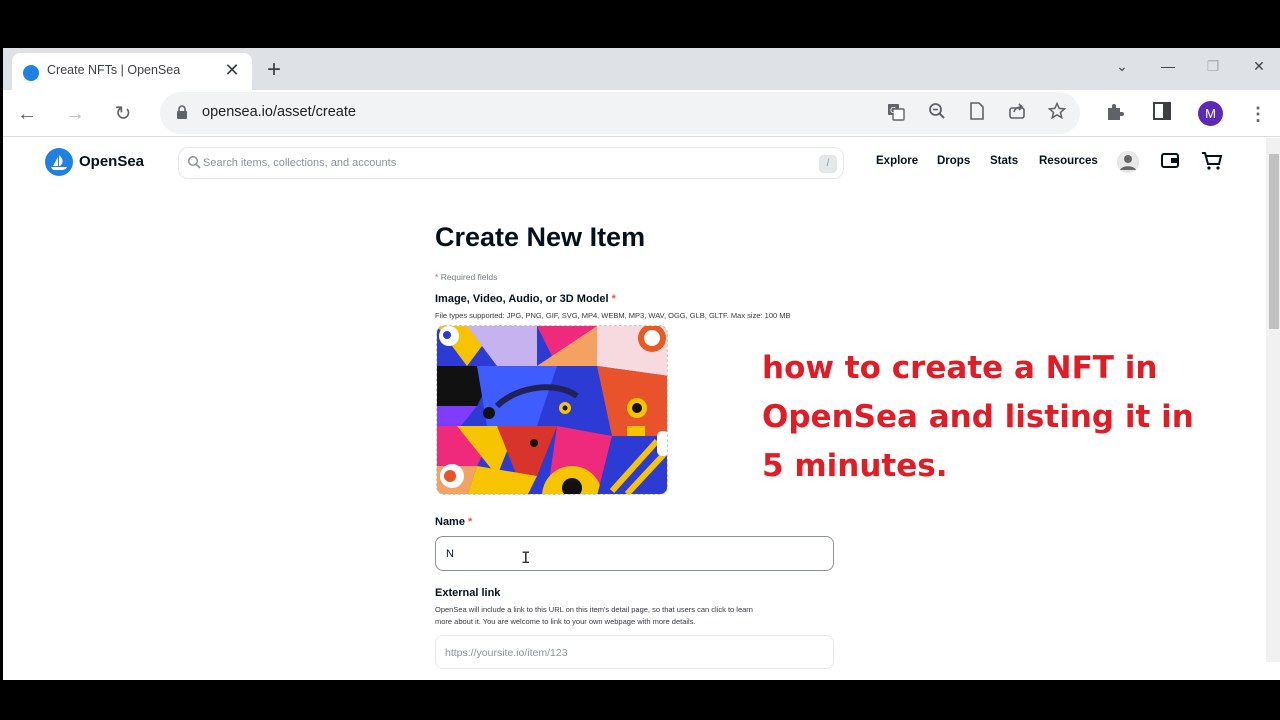  I want to click on cart-icon, so click(1212, 162).